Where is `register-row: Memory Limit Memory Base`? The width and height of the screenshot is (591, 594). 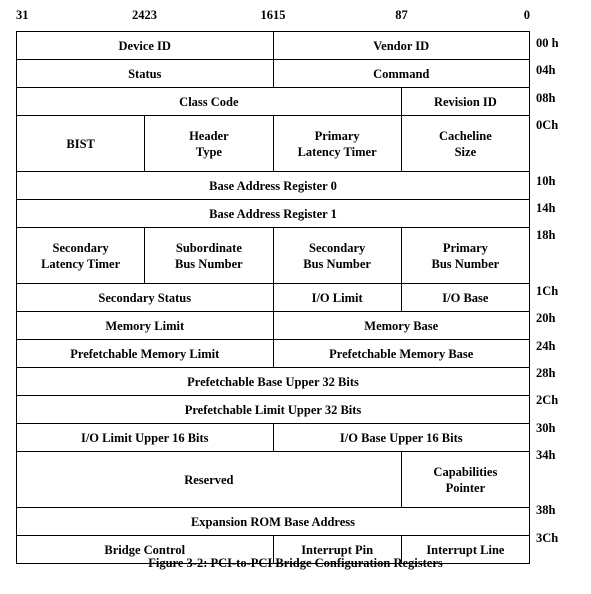
register-row: Memory Limit Memory Base is located at coordinates (273, 325).